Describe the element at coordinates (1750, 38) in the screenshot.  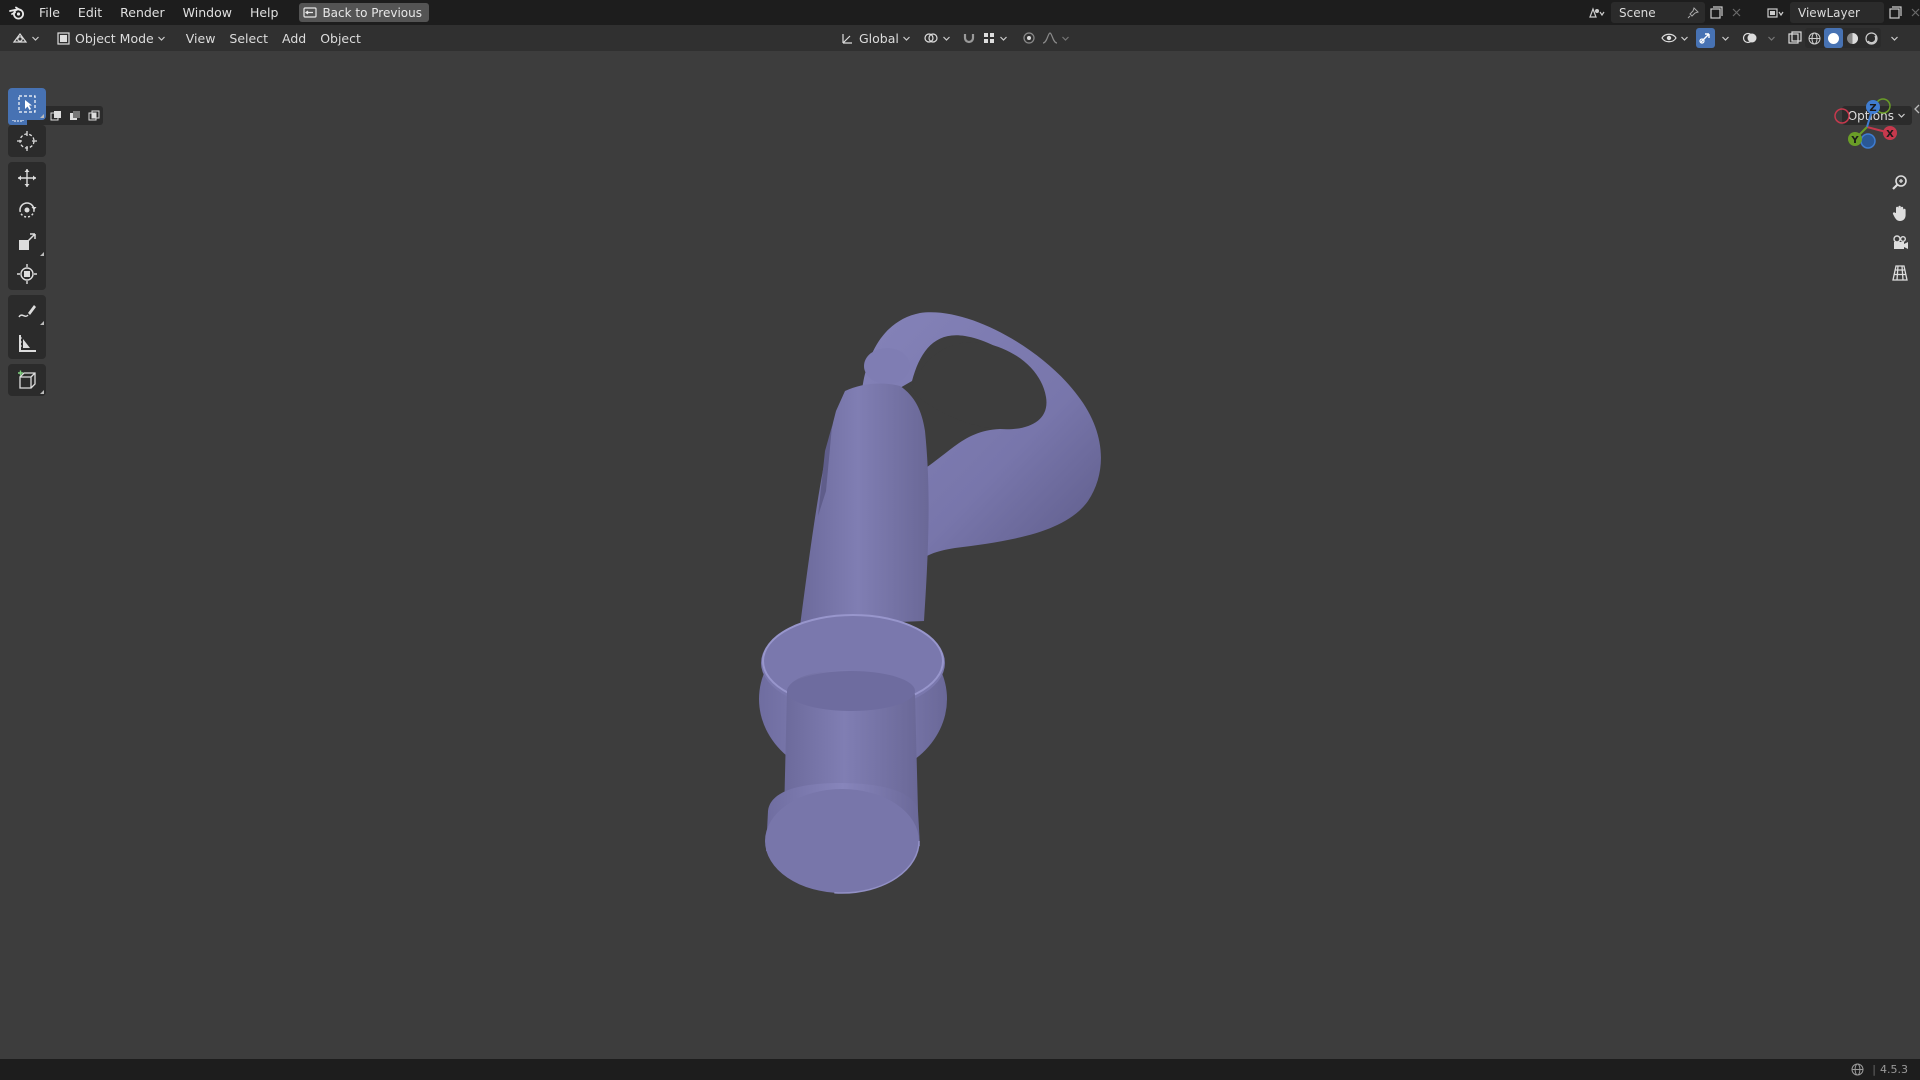
I see `overlays-toggle` at that location.